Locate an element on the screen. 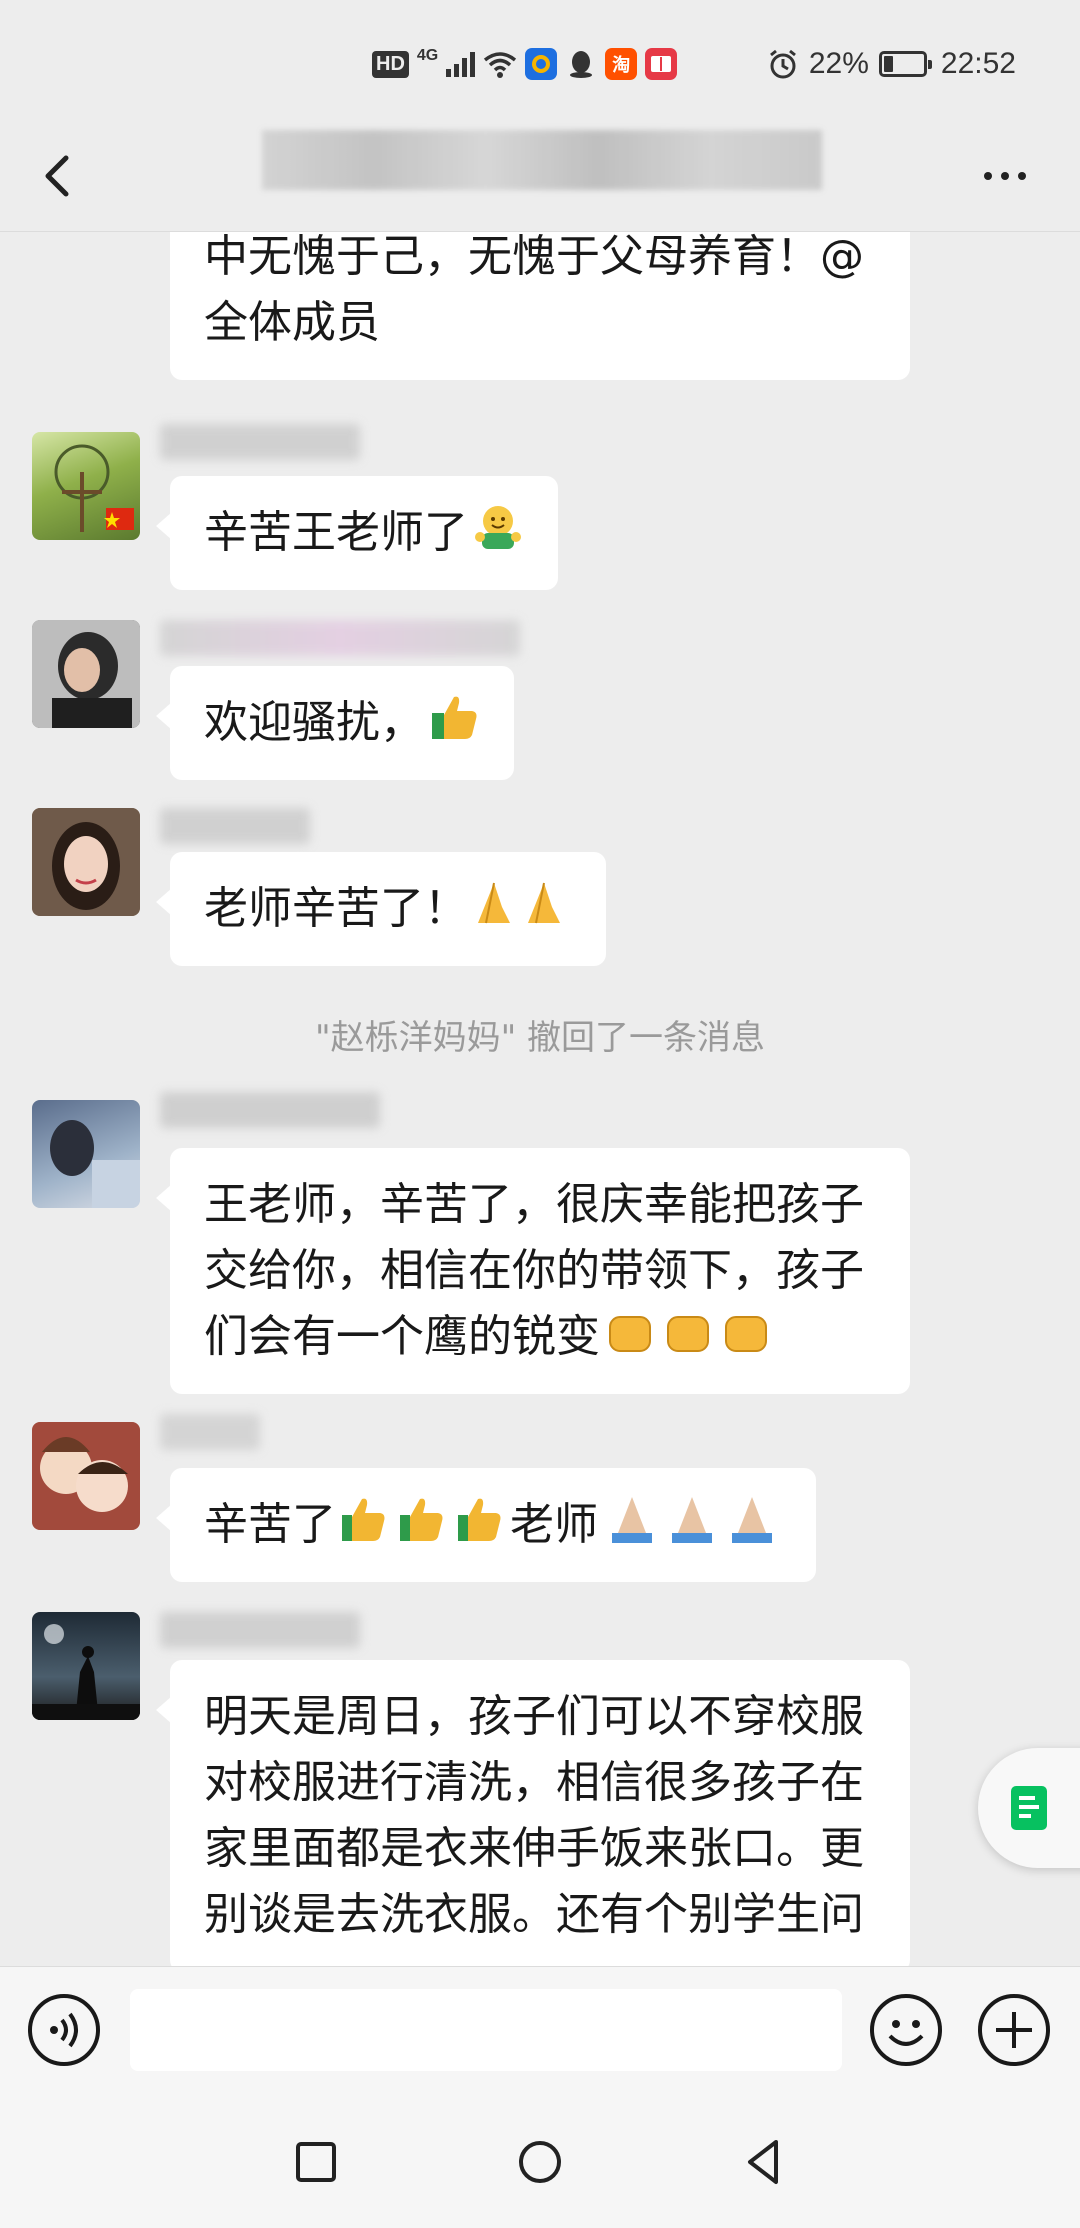 This screenshot has height=2228, width=1080. voice-icon is located at coordinates (64, 2030).